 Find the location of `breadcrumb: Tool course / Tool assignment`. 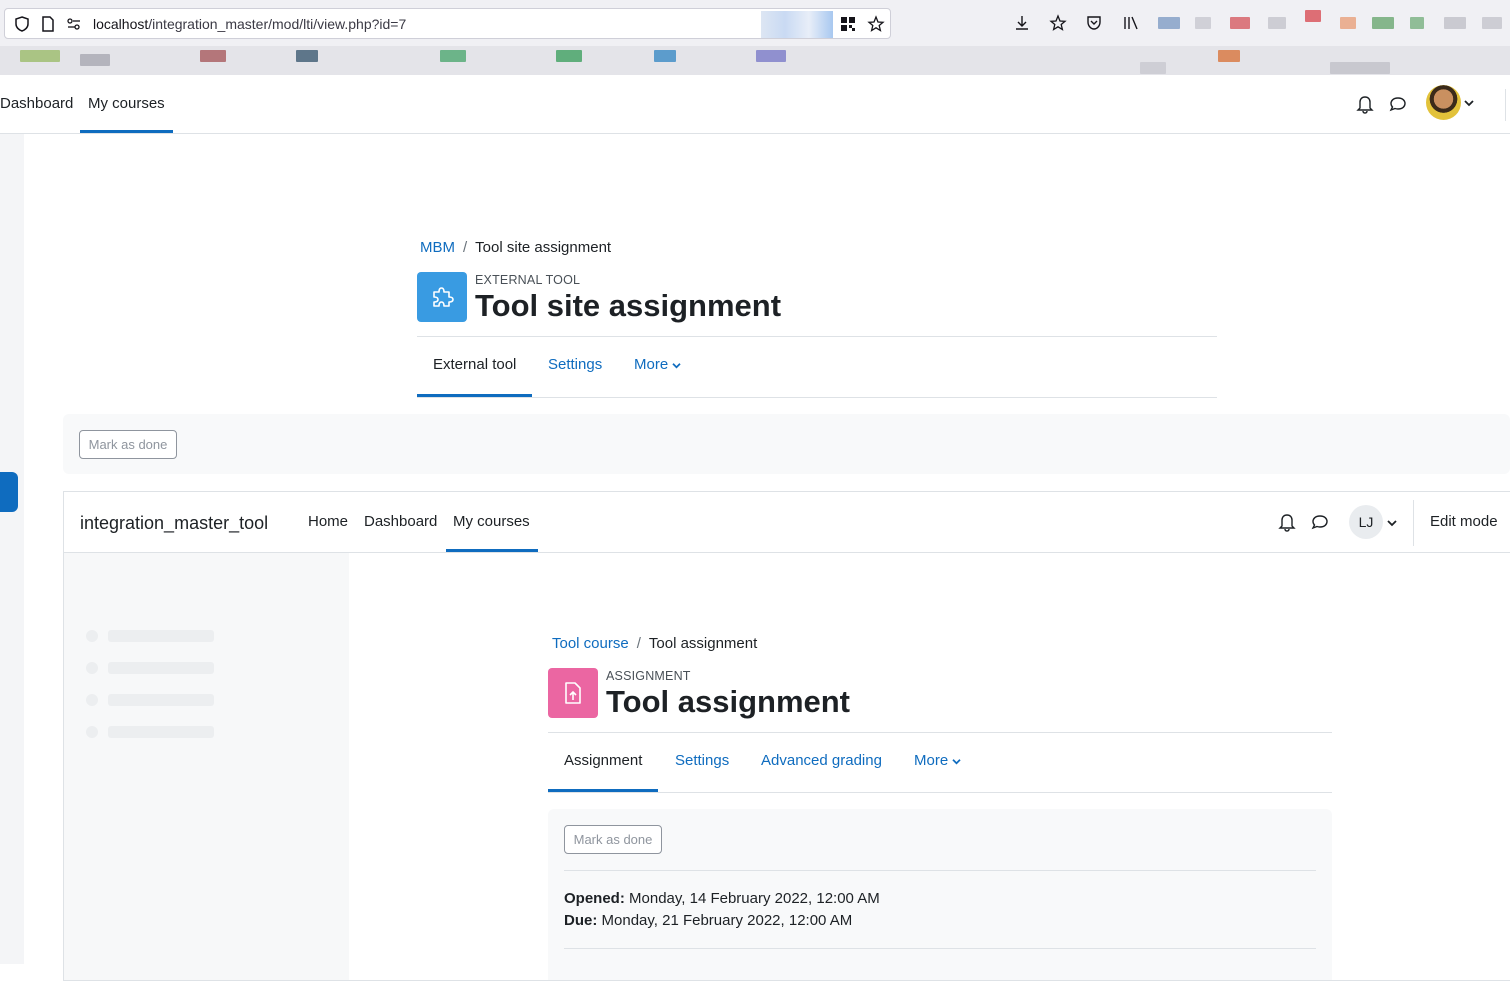

breadcrumb: Tool course / Tool assignment is located at coordinates (654, 643).